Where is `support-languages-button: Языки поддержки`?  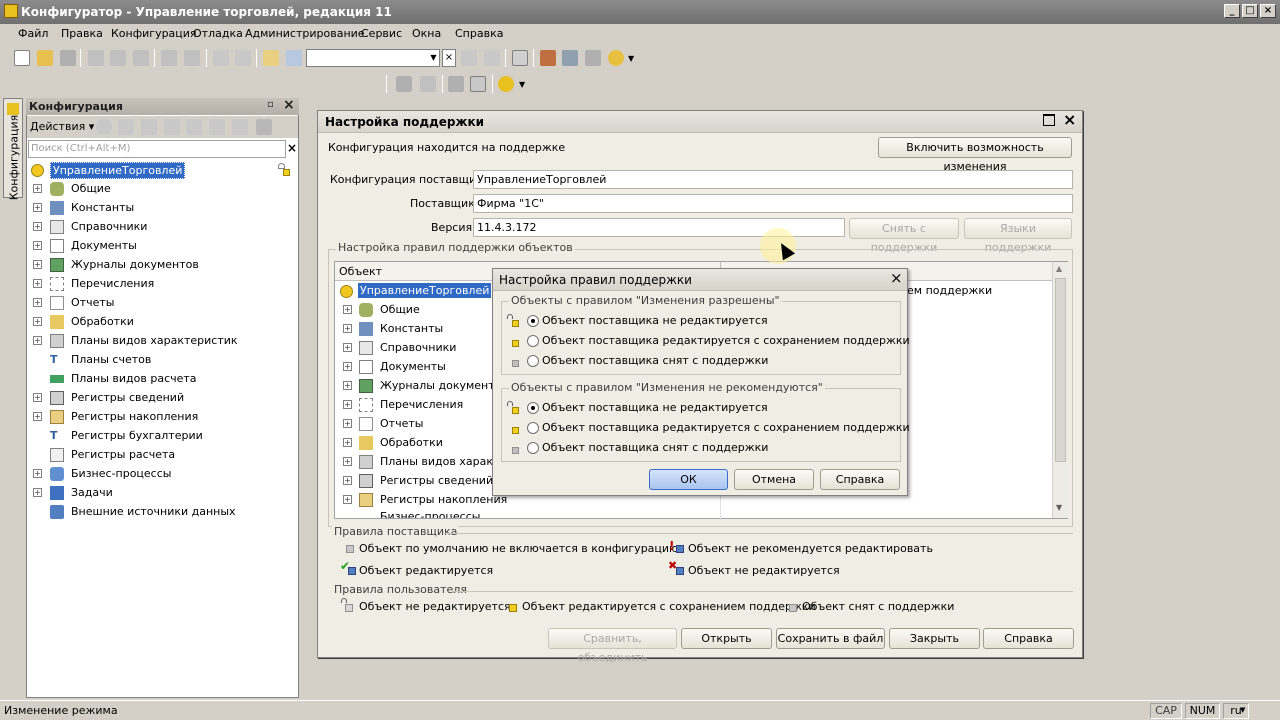 support-languages-button: Языки поддержки is located at coordinates (1018, 236).